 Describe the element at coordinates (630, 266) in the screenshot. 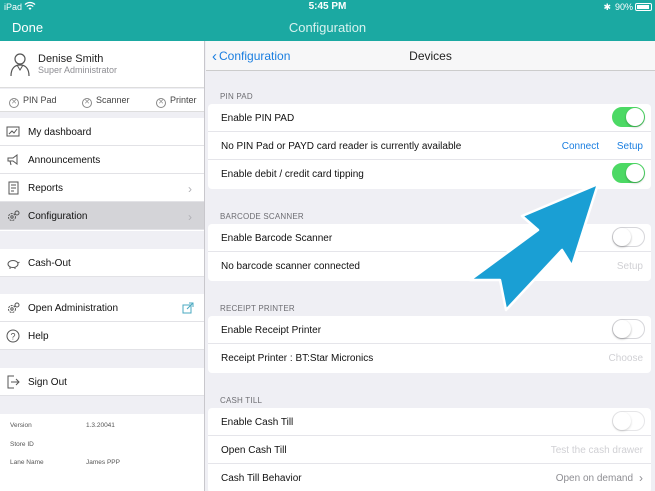

I see `barcode-setup-button: Setup` at that location.